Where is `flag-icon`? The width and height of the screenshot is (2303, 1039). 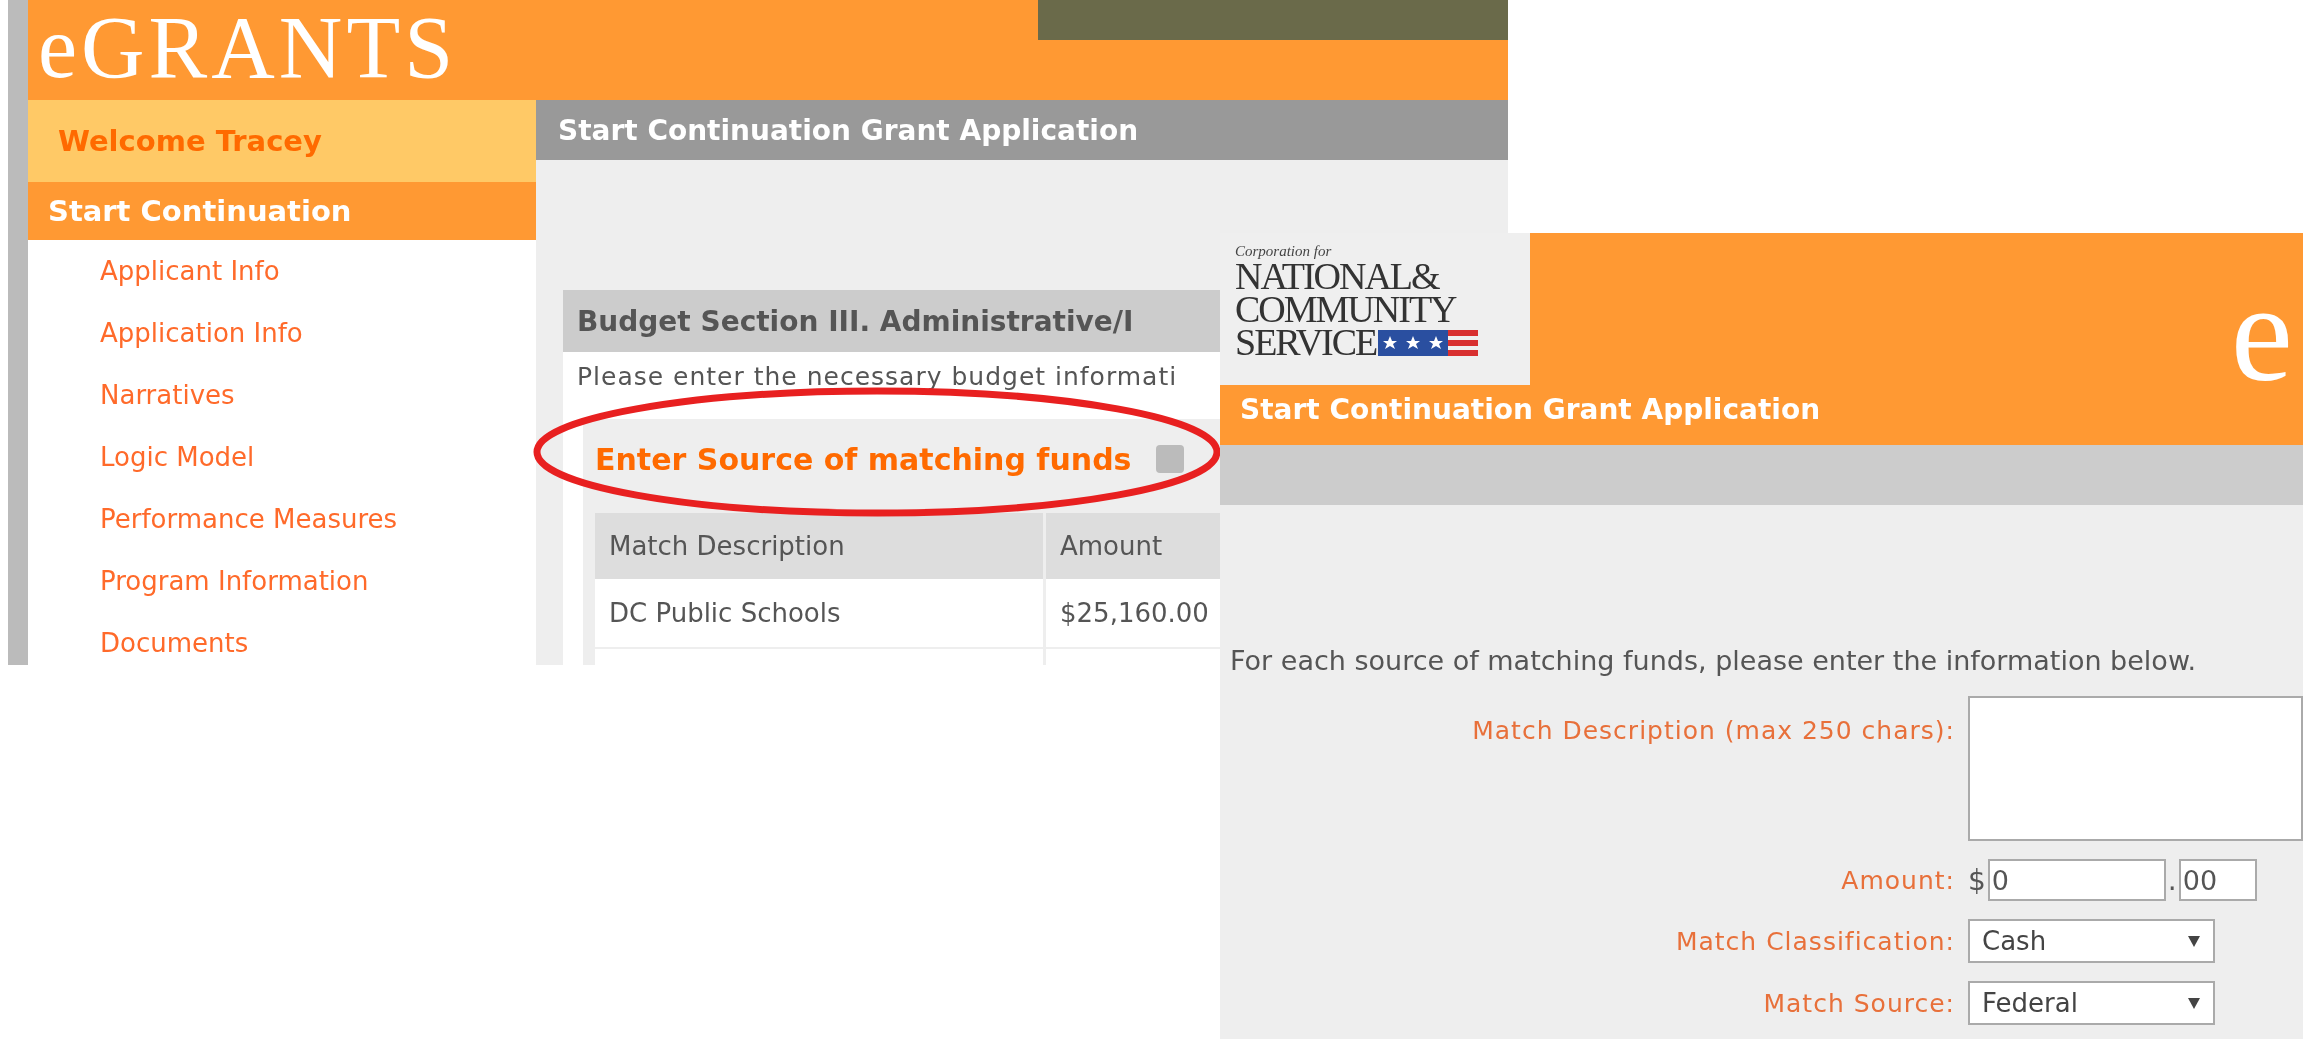
flag-icon is located at coordinates (1428, 342).